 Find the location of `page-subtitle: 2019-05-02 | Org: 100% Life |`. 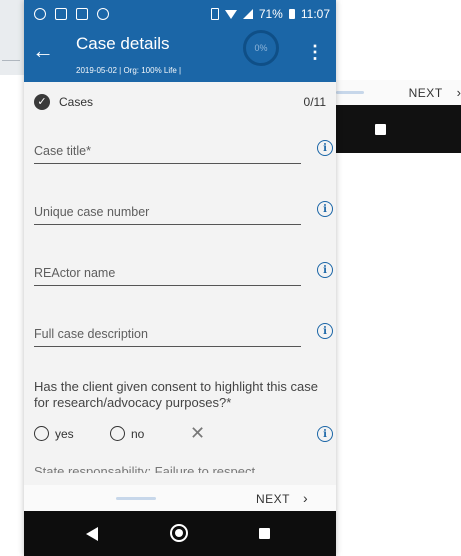

page-subtitle: 2019-05-02 | Org: 100% Life | is located at coordinates (129, 70).